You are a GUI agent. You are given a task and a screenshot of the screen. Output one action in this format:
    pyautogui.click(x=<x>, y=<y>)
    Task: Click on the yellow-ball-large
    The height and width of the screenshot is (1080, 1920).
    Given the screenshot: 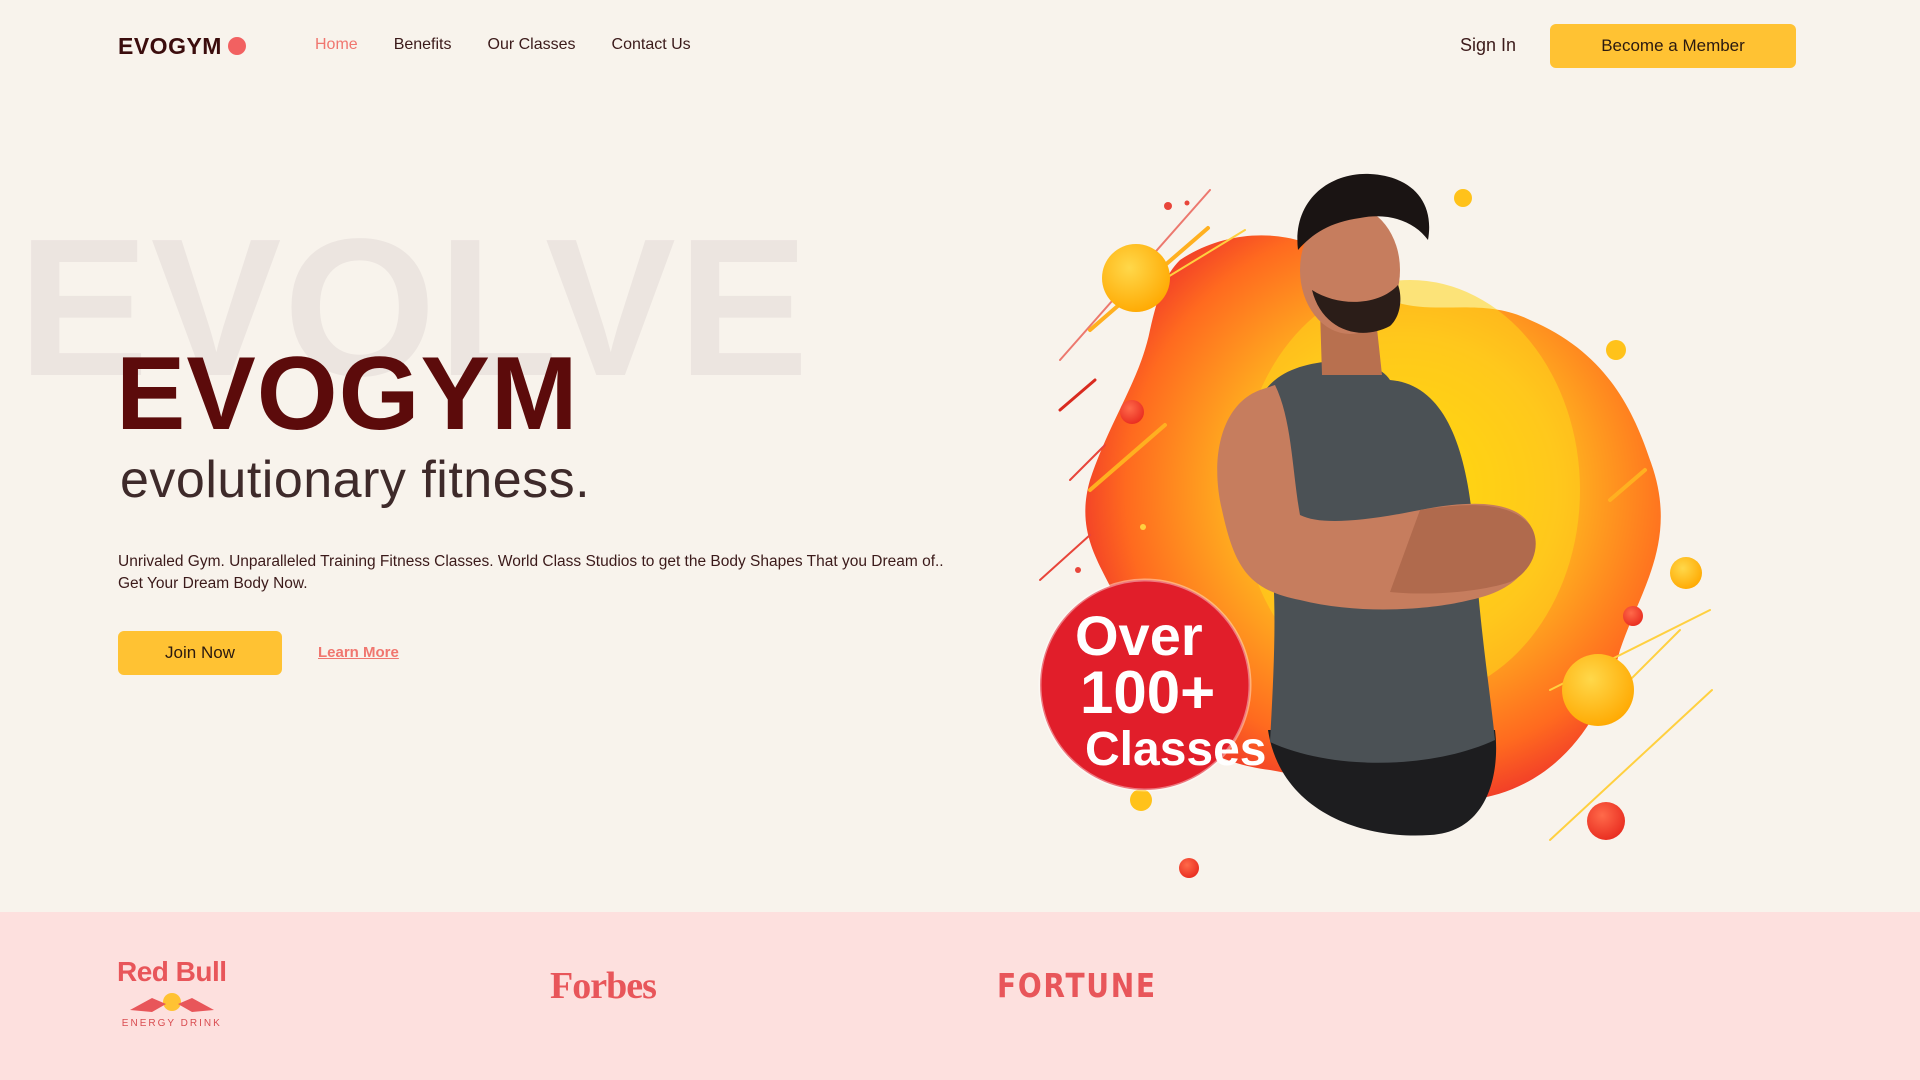 What is the action you would take?
    pyautogui.click(x=1136, y=278)
    